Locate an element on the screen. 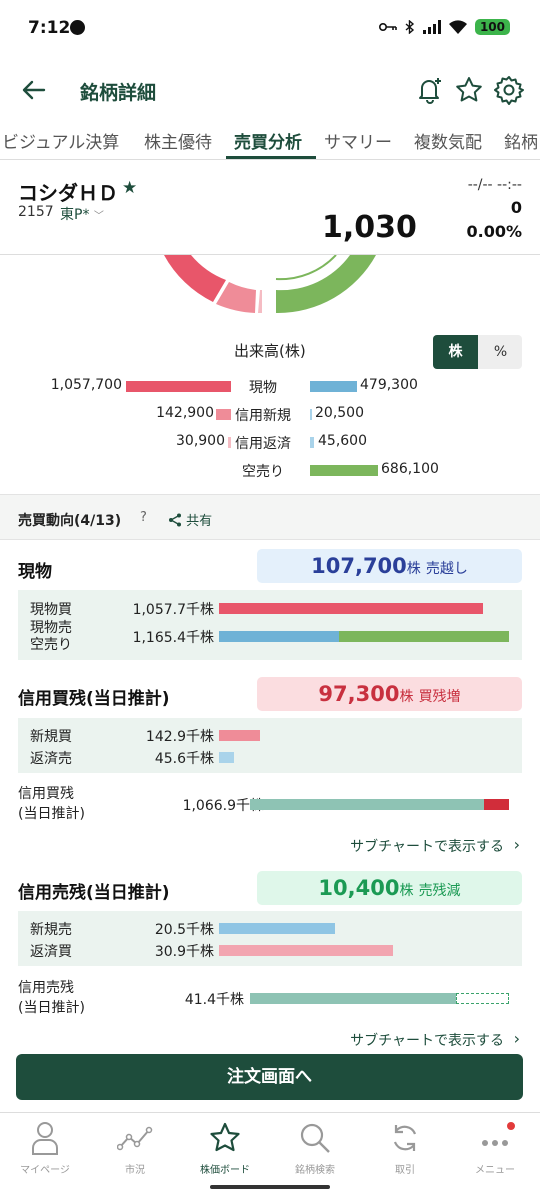 The width and height of the screenshot is (540, 1200). app-header: 銘柄詳細 is located at coordinates (270, 90).